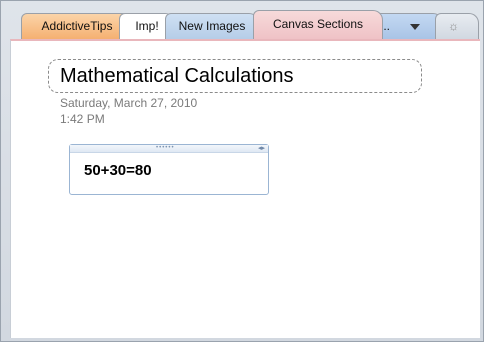  What do you see at coordinates (212, 26) in the screenshot?
I see `tab-new-images: New Images` at bounding box center [212, 26].